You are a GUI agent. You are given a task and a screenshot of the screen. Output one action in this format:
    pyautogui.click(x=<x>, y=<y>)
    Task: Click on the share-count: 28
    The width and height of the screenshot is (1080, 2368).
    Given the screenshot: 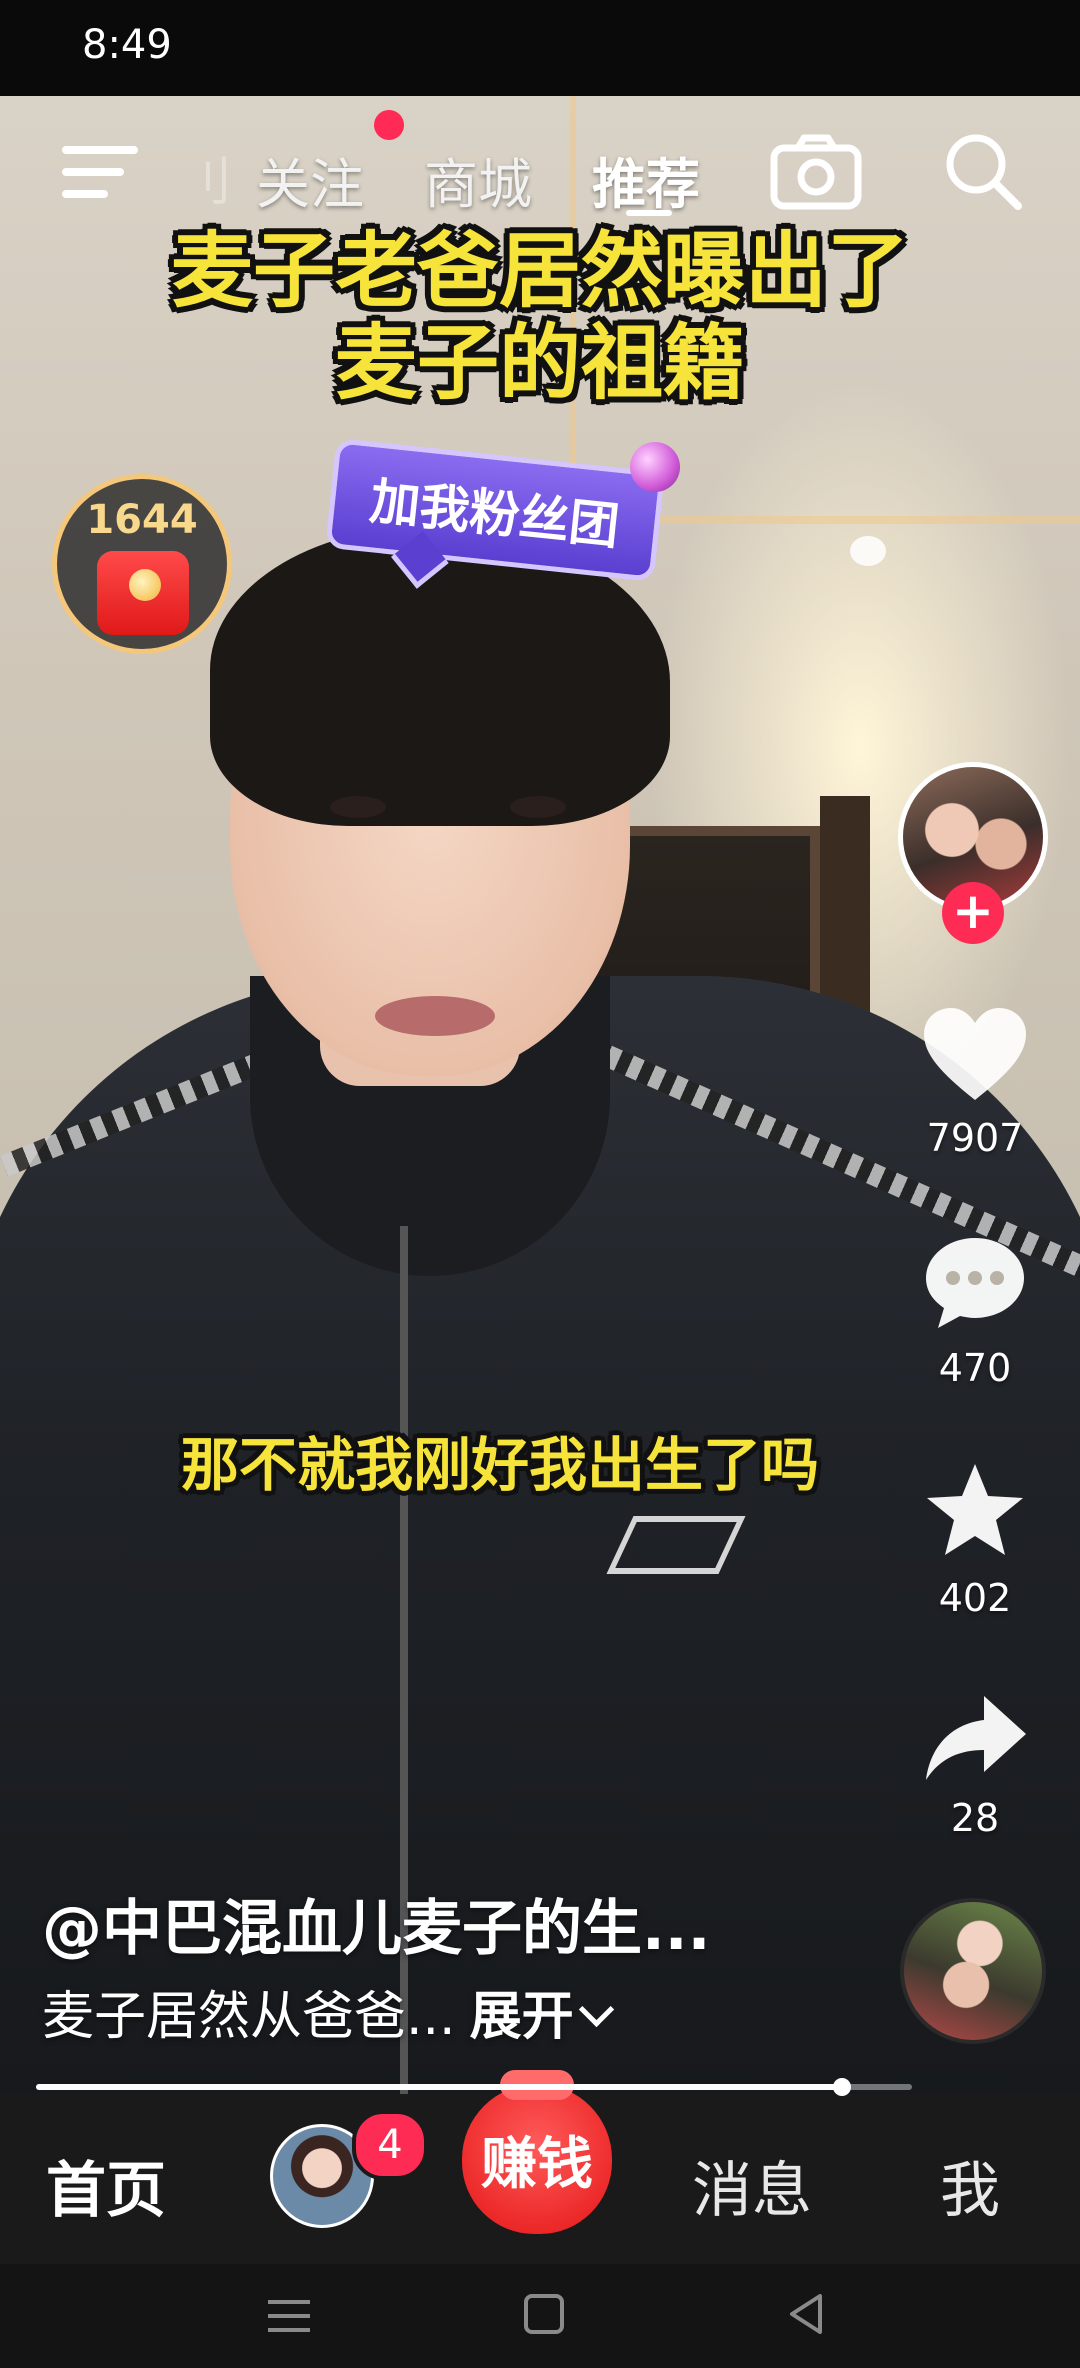 What is the action you would take?
    pyautogui.click(x=975, y=1818)
    